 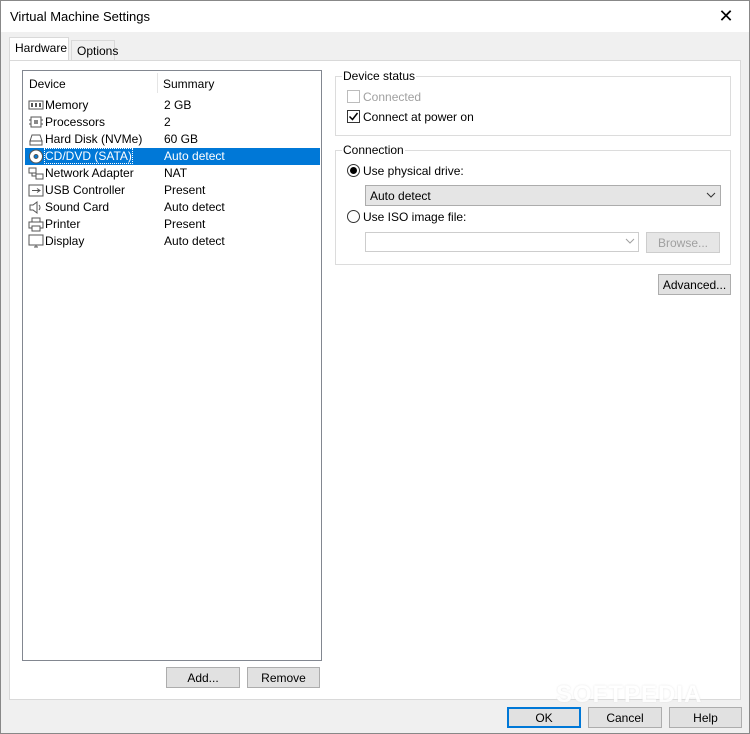 I want to click on connected-checkbox, so click(x=353, y=96).